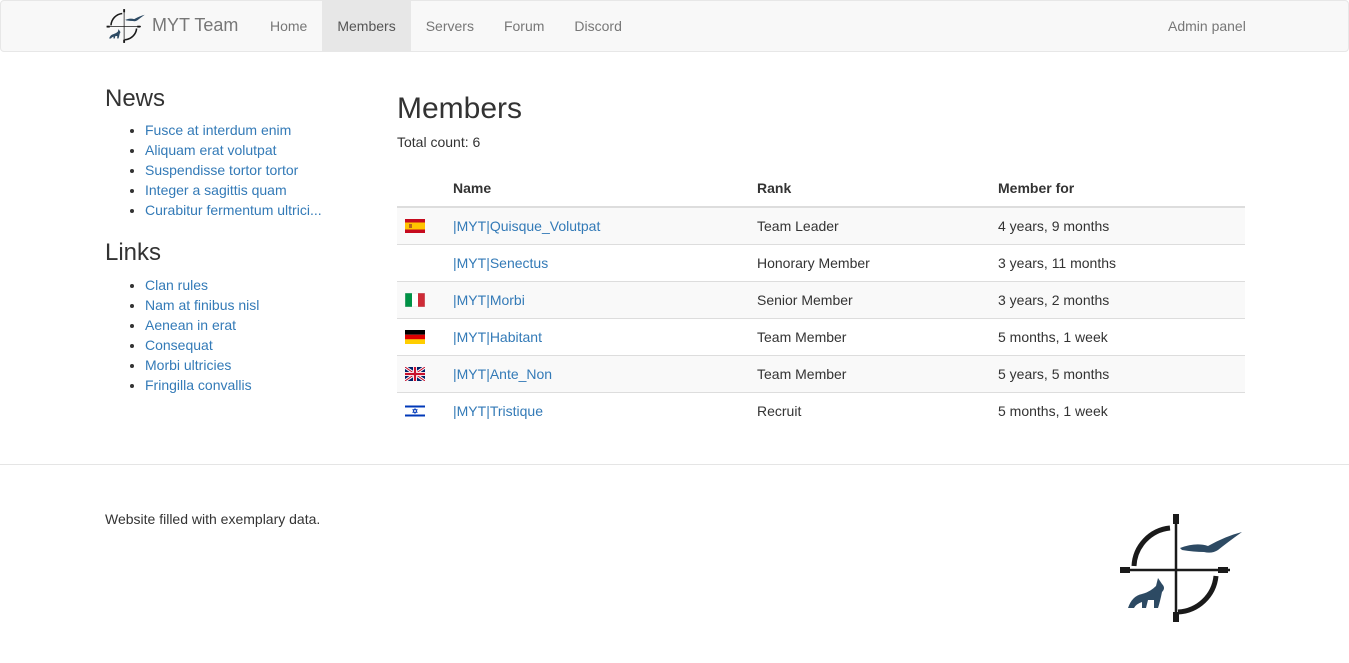 The height and width of the screenshot is (663, 1349). What do you see at coordinates (798, 225) in the screenshot?
I see `rank-cell: Team Leader` at bounding box center [798, 225].